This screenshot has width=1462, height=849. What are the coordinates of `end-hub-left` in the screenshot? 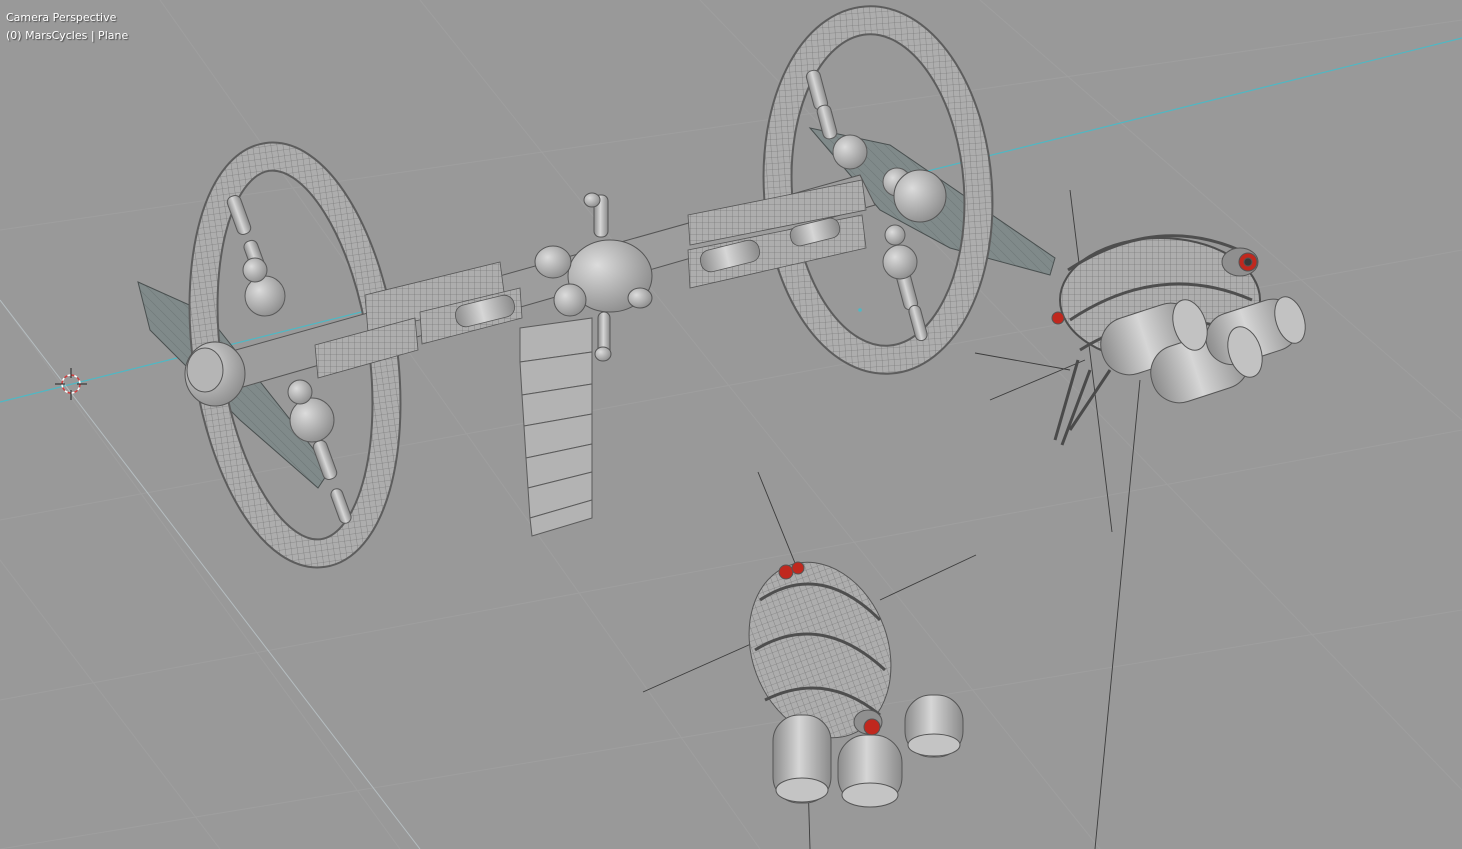 It's located at (215, 374).